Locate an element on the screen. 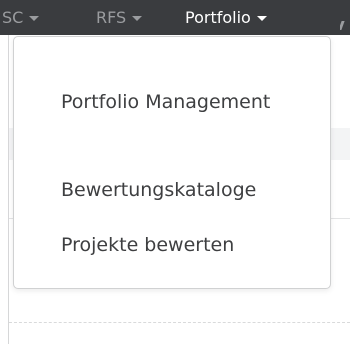 This screenshot has height=344, width=350. nav-item-partial-glyph is located at coordinates (342, 25).